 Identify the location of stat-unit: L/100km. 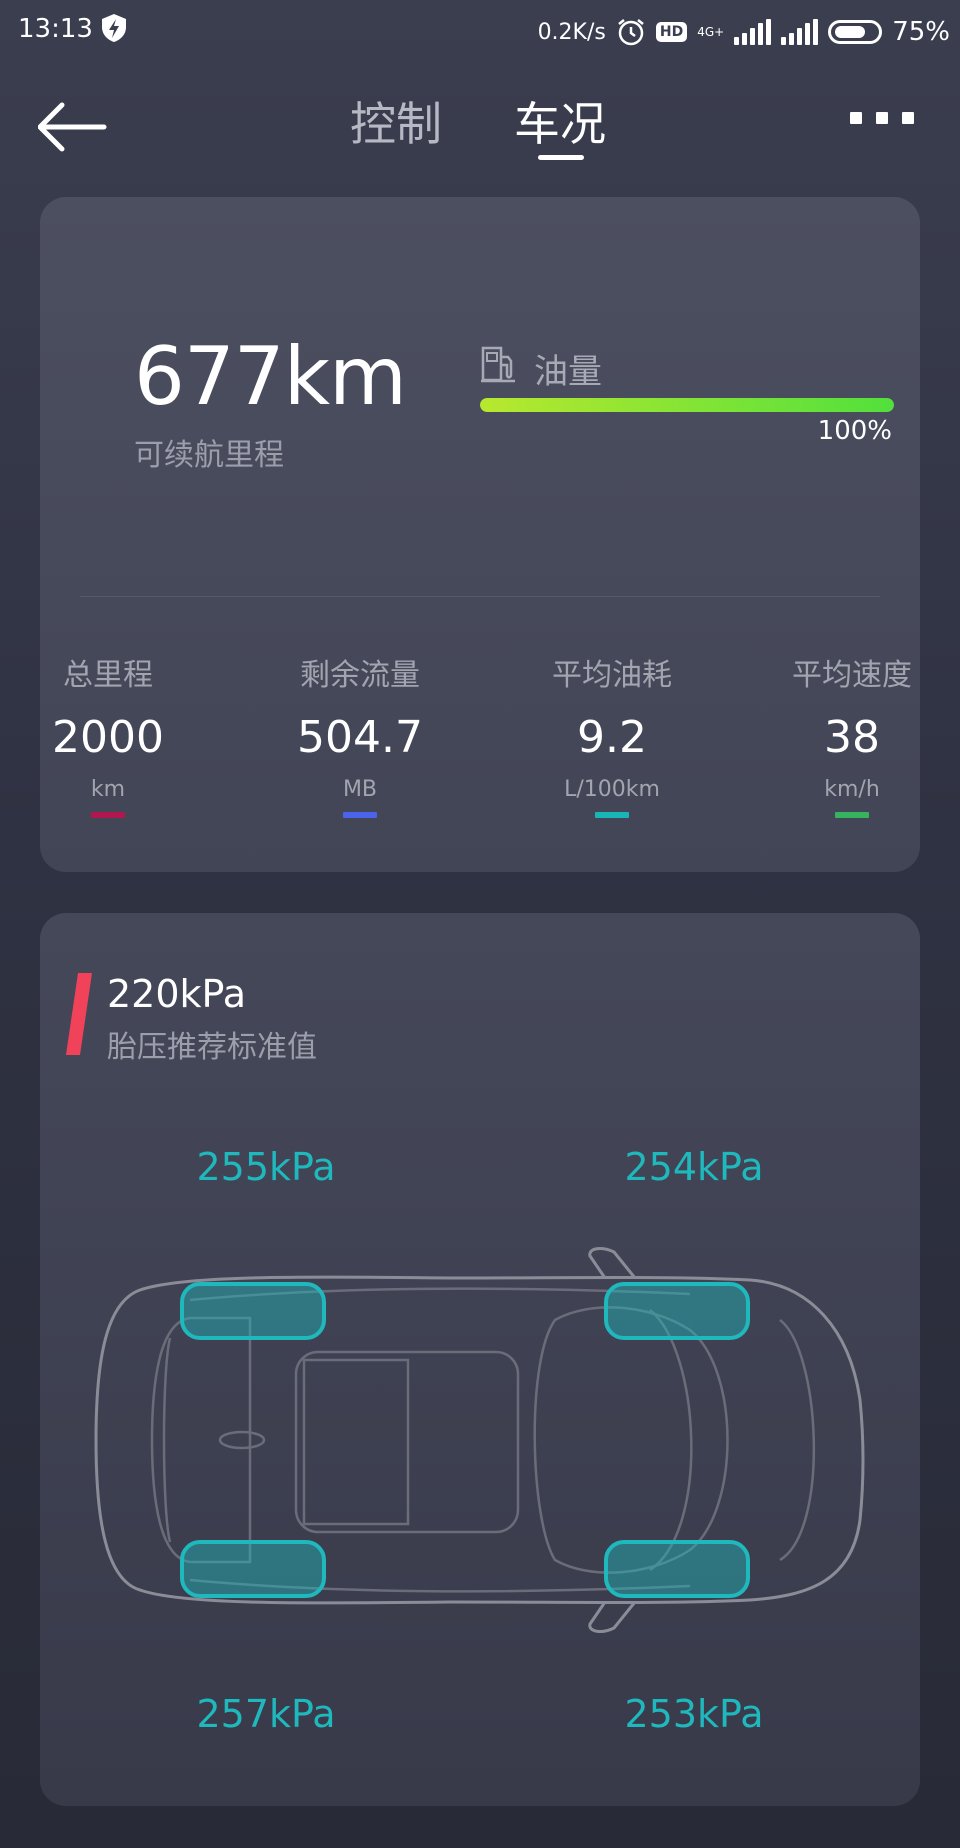
(612, 789).